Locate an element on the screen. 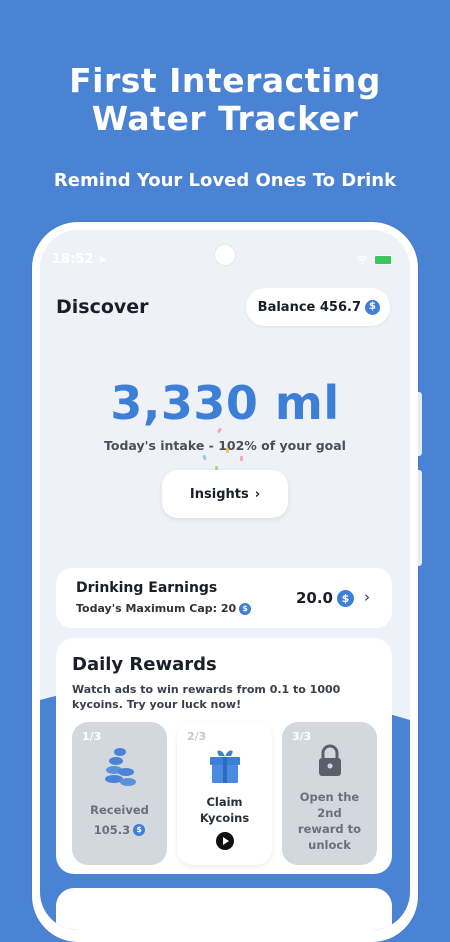 Image resolution: width=450 pixels, height=942 pixels. promo-title: First Interacting Water Tracker is located at coordinates (225, 100).